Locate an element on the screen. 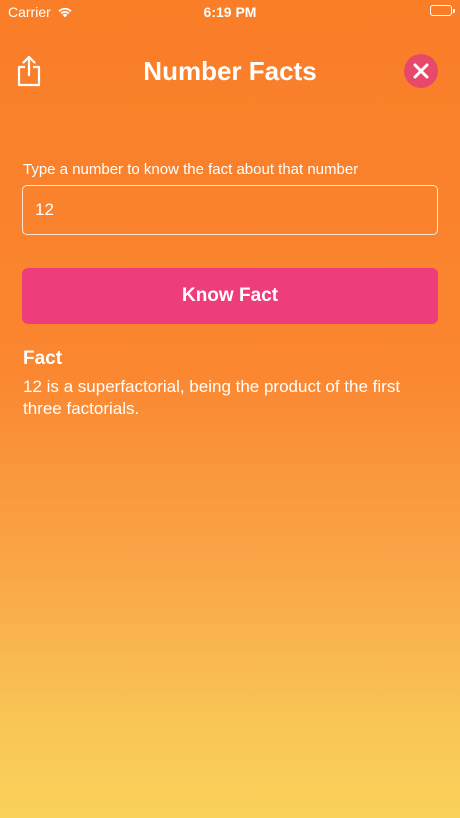  status-time: 6:19 PM is located at coordinates (230, 12).